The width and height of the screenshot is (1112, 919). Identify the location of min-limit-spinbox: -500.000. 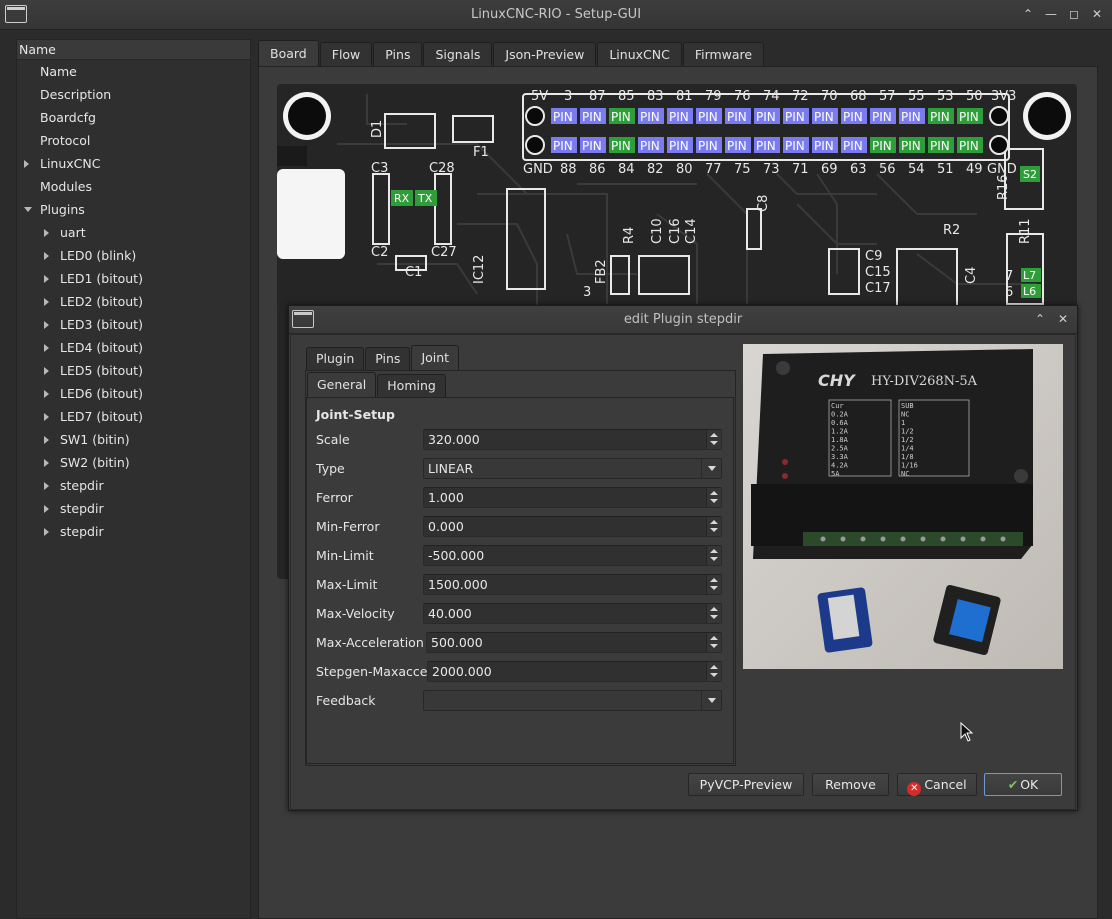
(572, 555).